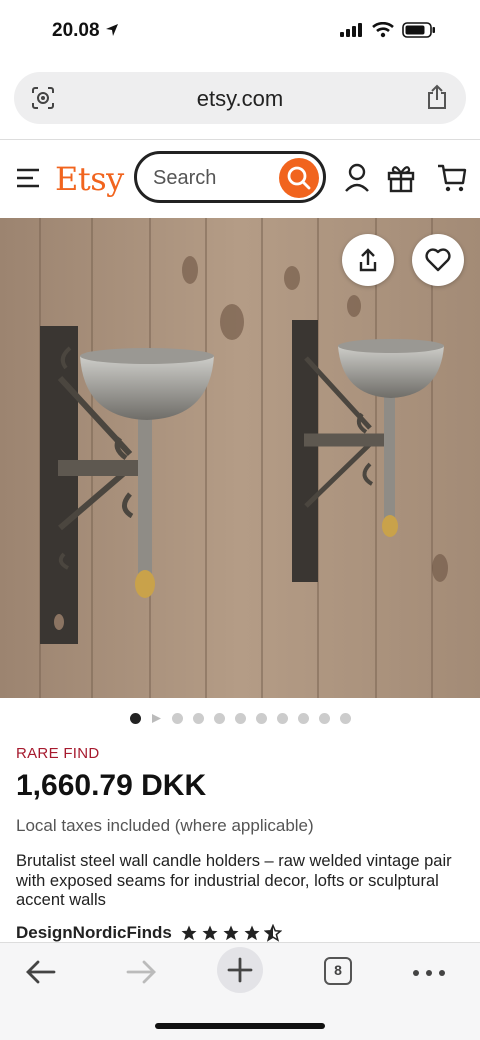 The image size is (480, 1040). Describe the element at coordinates (141, 972) in the screenshot. I see `forward-icon` at that location.